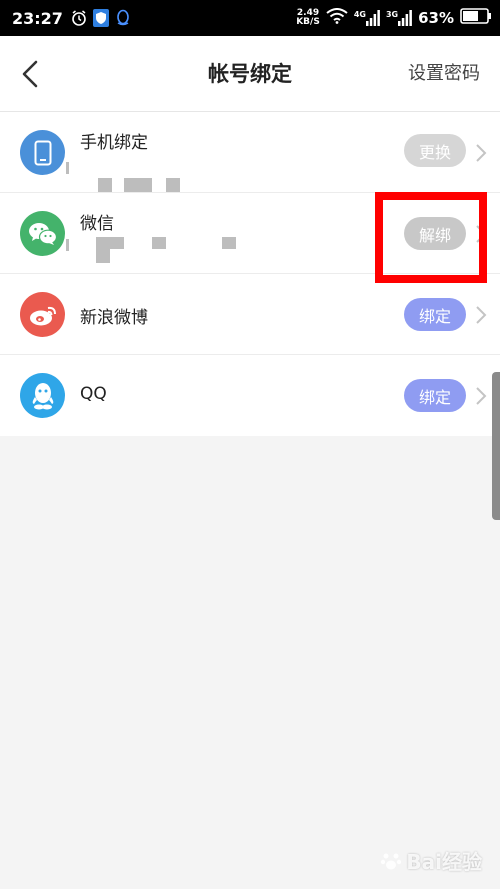  Describe the element at coordinates (436, 18) in the screenshot. I see `battery-percent: 63%` at that location.